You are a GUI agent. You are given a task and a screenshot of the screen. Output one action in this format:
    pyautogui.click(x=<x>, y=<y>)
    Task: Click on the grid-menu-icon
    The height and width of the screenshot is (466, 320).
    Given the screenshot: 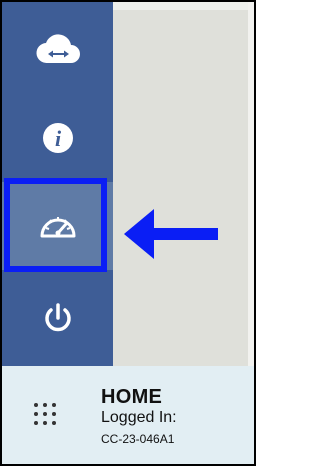 What is the action you would take?
    pyautogui.click(x=45, y=414)
    